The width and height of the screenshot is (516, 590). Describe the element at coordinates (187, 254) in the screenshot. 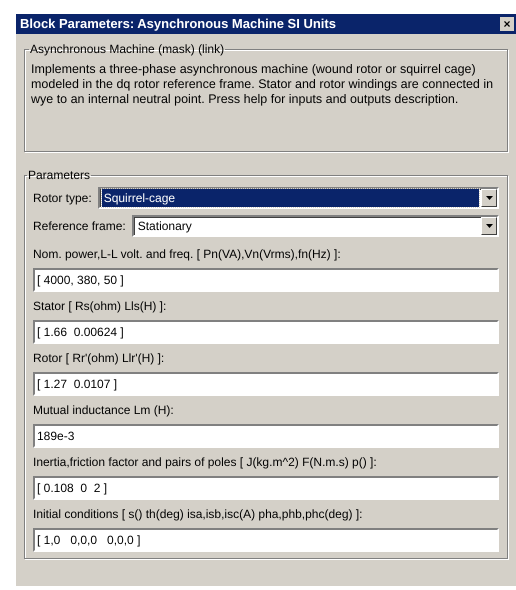

I see `field-label: Nom. power,L-L volt. and freq. [ Pn(VA),Vn(Vrms),fn(Hz) ]:` at that location.